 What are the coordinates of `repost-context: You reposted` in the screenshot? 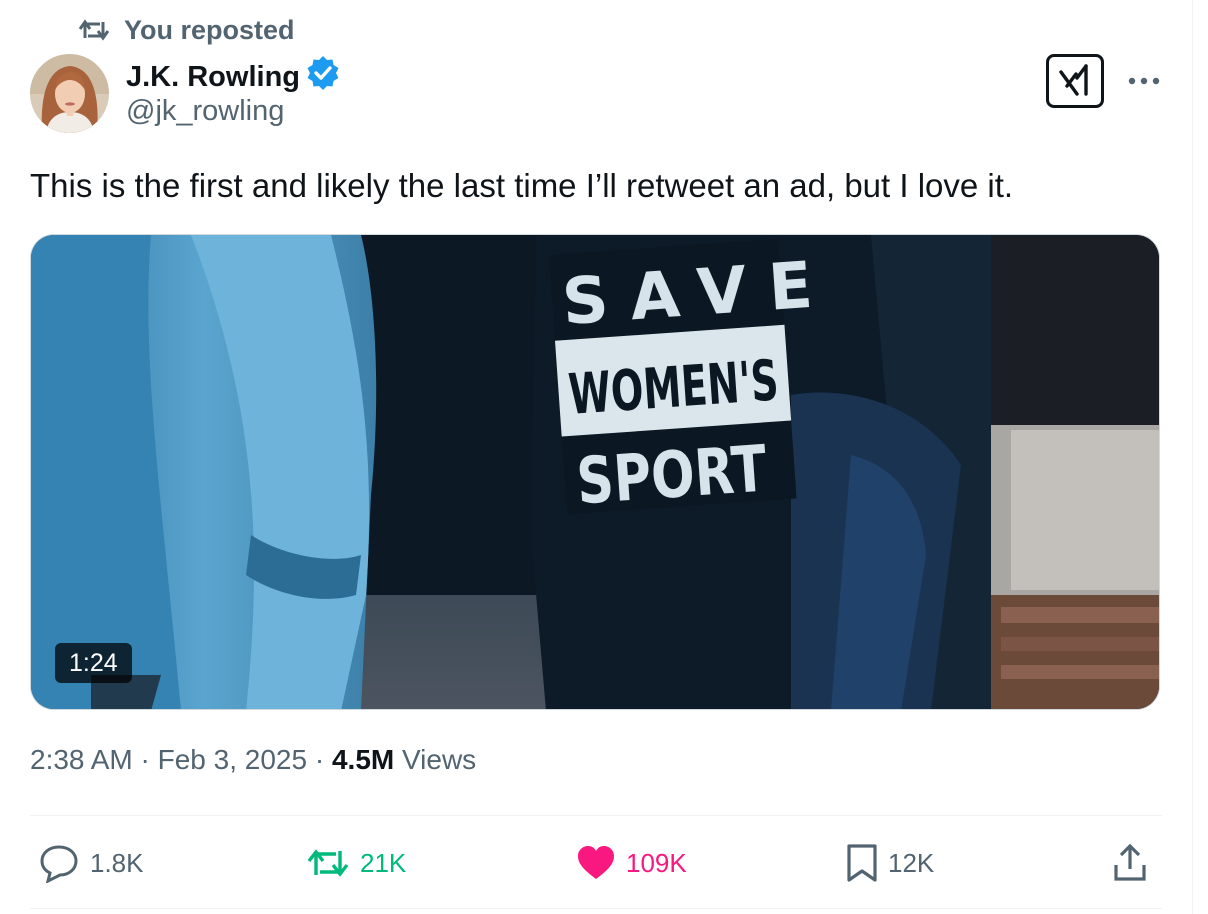 It's located at (186, 30).